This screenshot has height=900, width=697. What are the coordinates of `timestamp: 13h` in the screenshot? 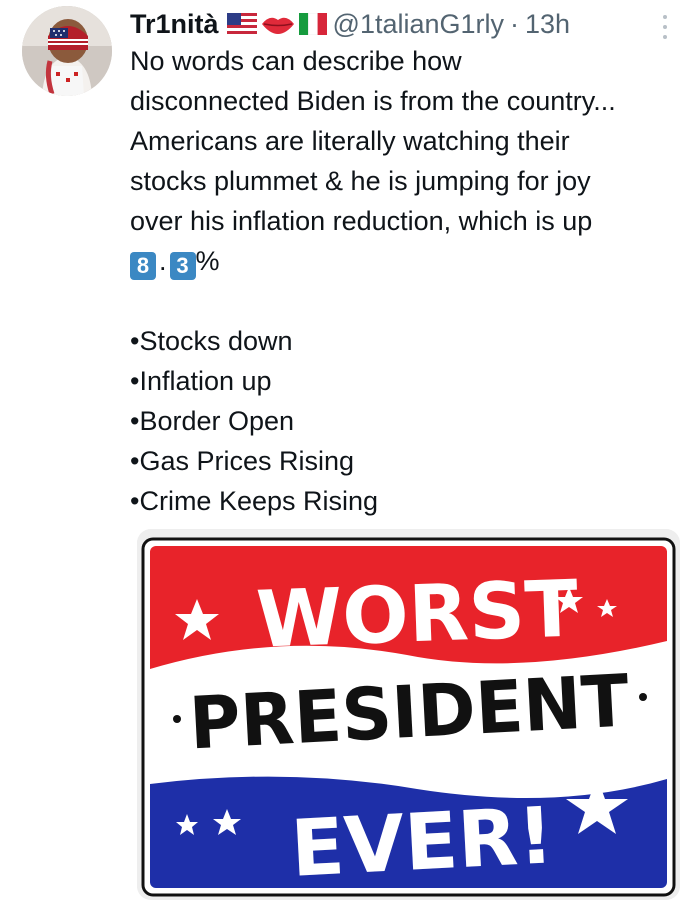 It's located at (547, 24).